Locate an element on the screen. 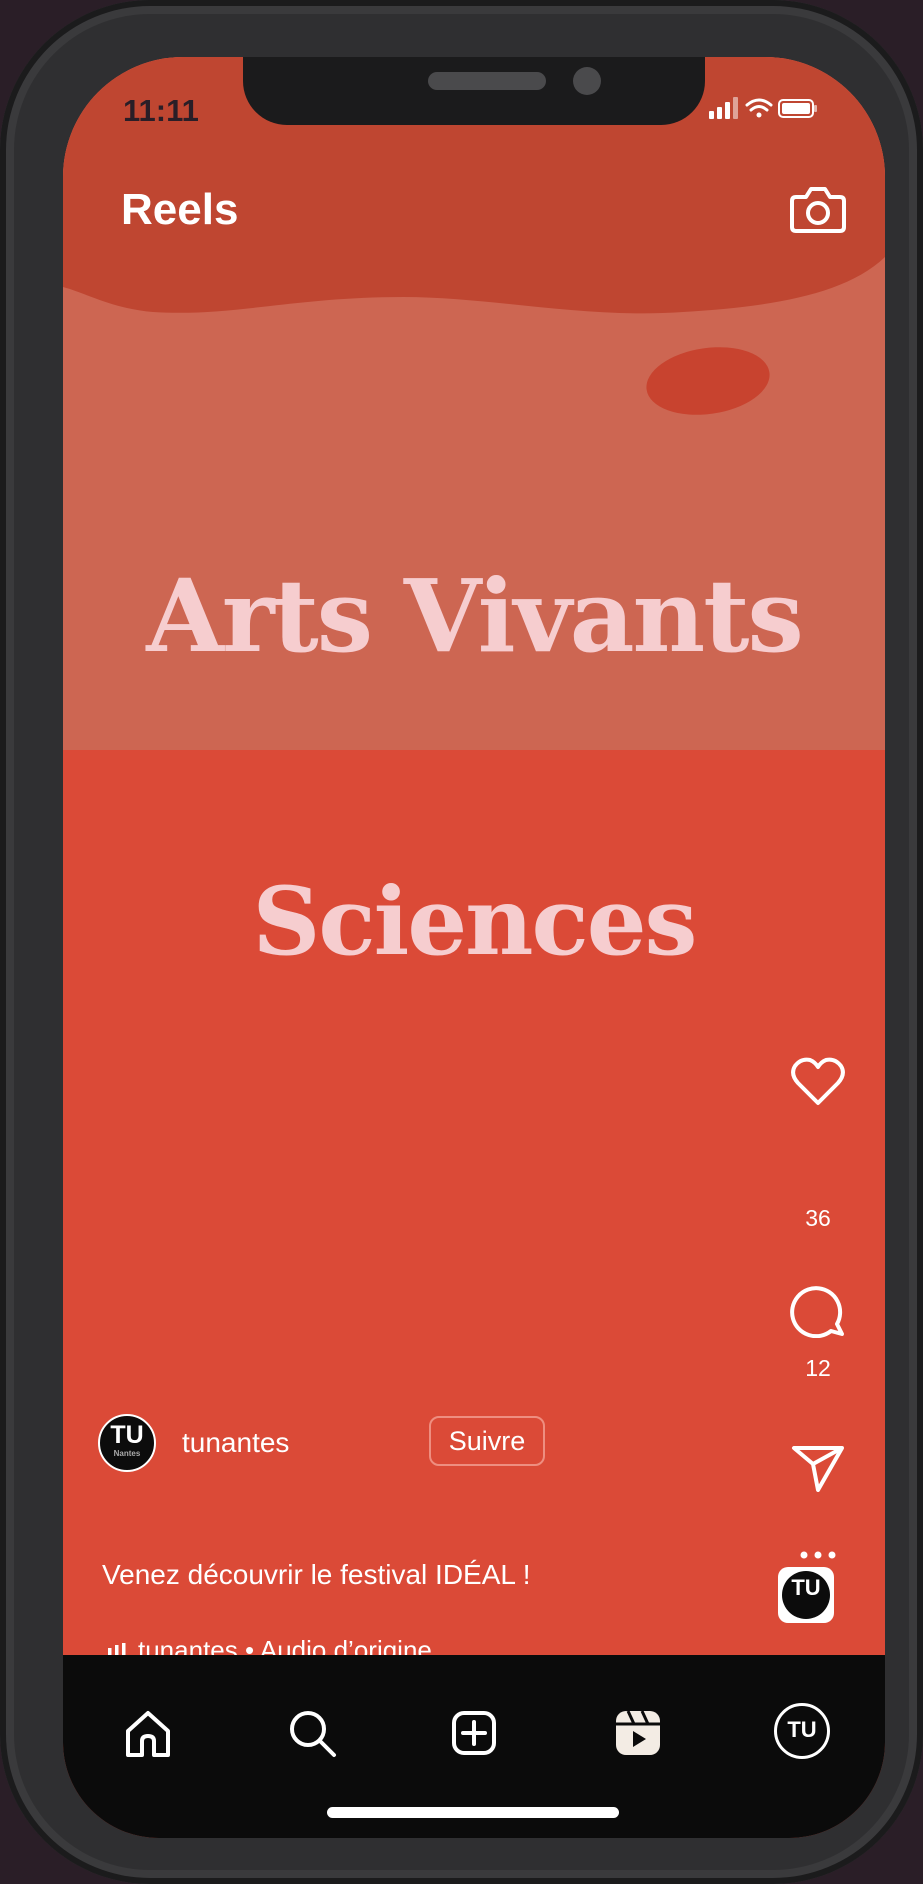  front-camera is located at coordinates (587, 81).